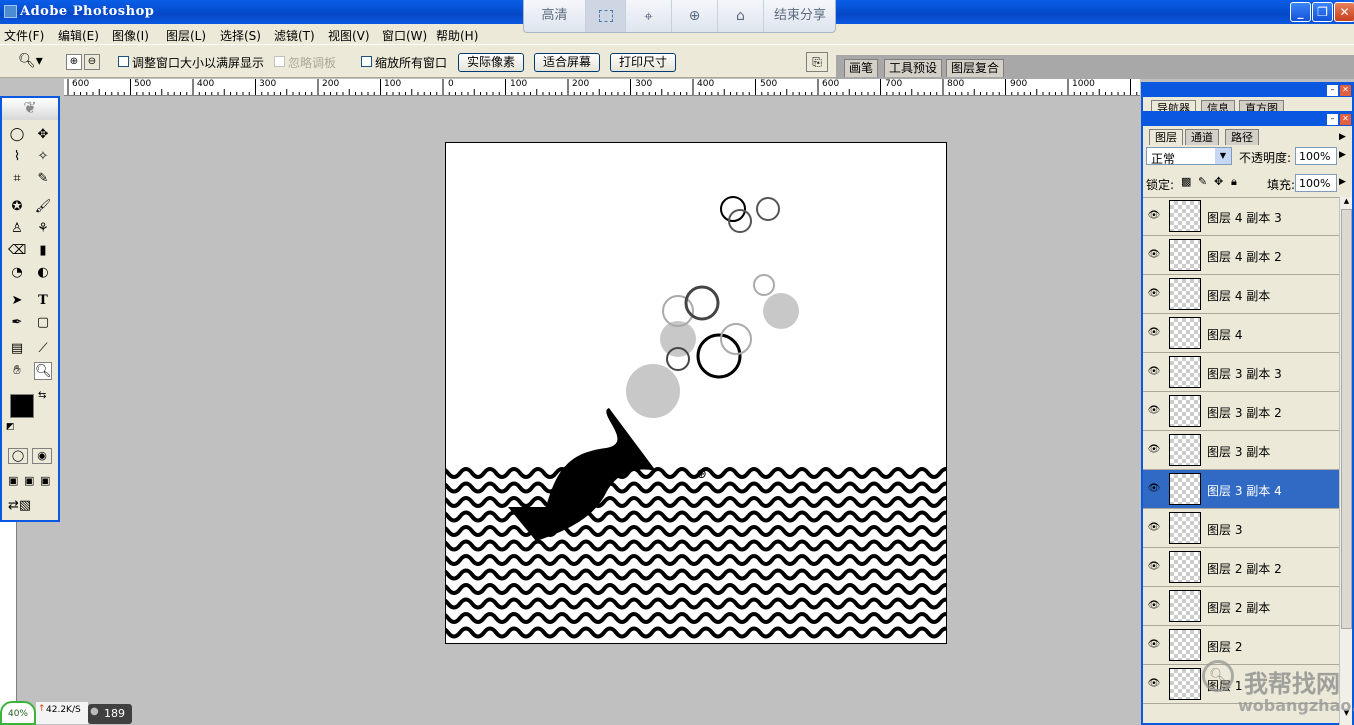  What do you see at coordinates (43, 301) in the screenshot?
I see `type-tool-icon: T` at bounding box center [43, 301].